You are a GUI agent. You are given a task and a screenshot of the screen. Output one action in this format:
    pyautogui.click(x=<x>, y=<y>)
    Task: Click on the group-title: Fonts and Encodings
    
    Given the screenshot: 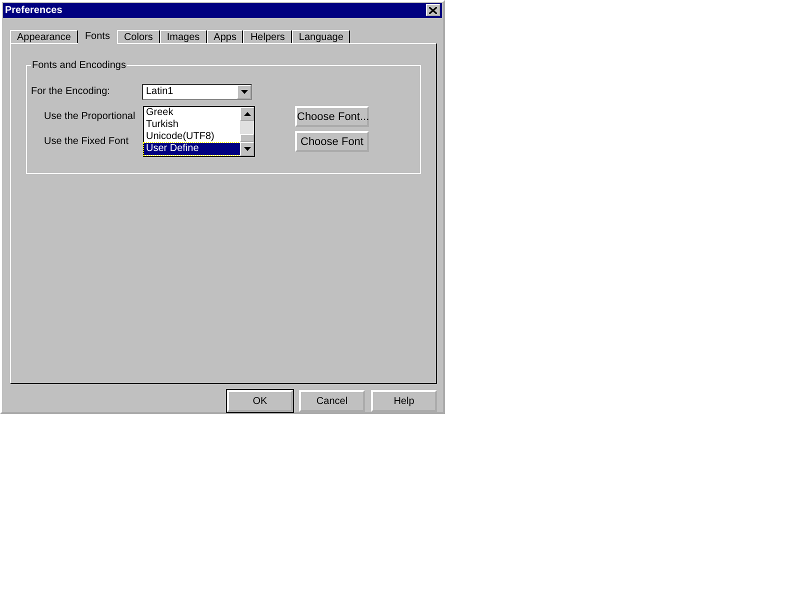 What is the action you would take?
    pyautogui.click(x=79, y=66)
    